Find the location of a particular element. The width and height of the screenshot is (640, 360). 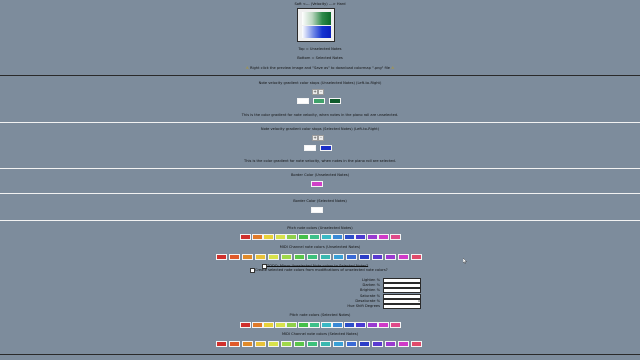

selected-stop-controls: + - is located at coordinates (319, 138).